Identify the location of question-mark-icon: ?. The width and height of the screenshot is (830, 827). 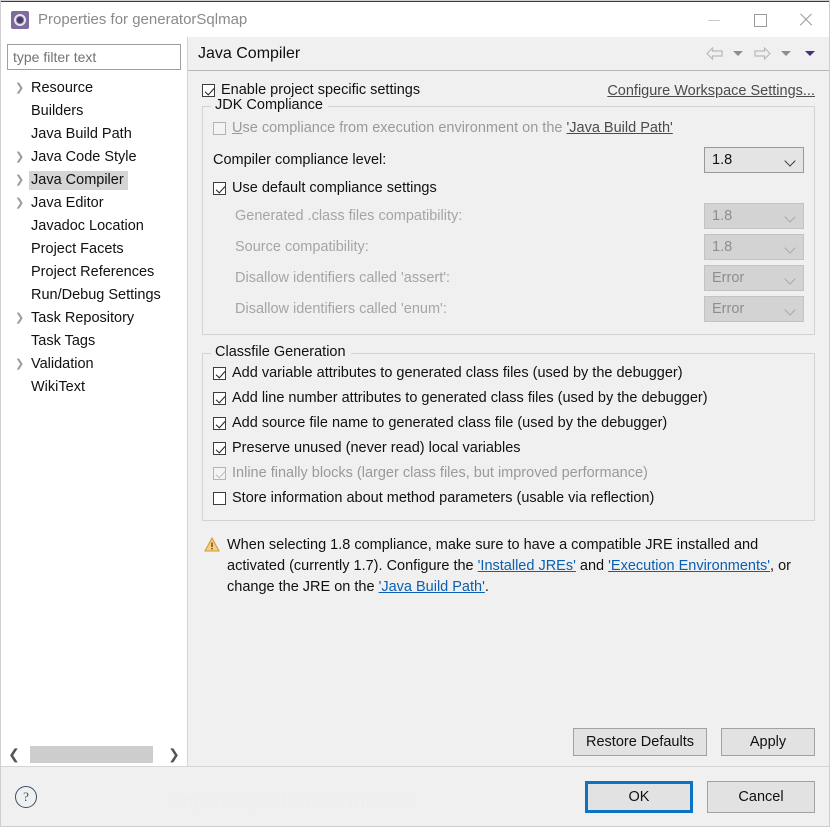
(26, 796).